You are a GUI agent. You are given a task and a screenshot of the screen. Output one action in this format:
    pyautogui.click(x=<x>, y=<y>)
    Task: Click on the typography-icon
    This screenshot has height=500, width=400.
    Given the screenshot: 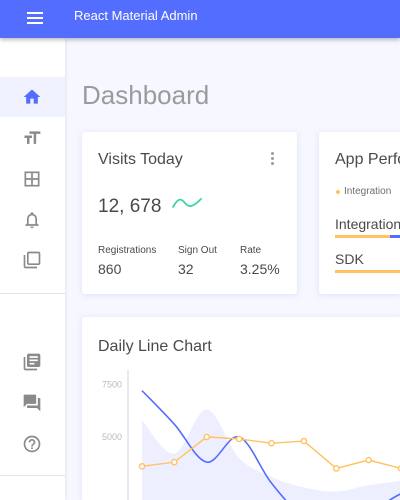 What is the action you would take?
    pyautogui.click(x=32, y=137)
    